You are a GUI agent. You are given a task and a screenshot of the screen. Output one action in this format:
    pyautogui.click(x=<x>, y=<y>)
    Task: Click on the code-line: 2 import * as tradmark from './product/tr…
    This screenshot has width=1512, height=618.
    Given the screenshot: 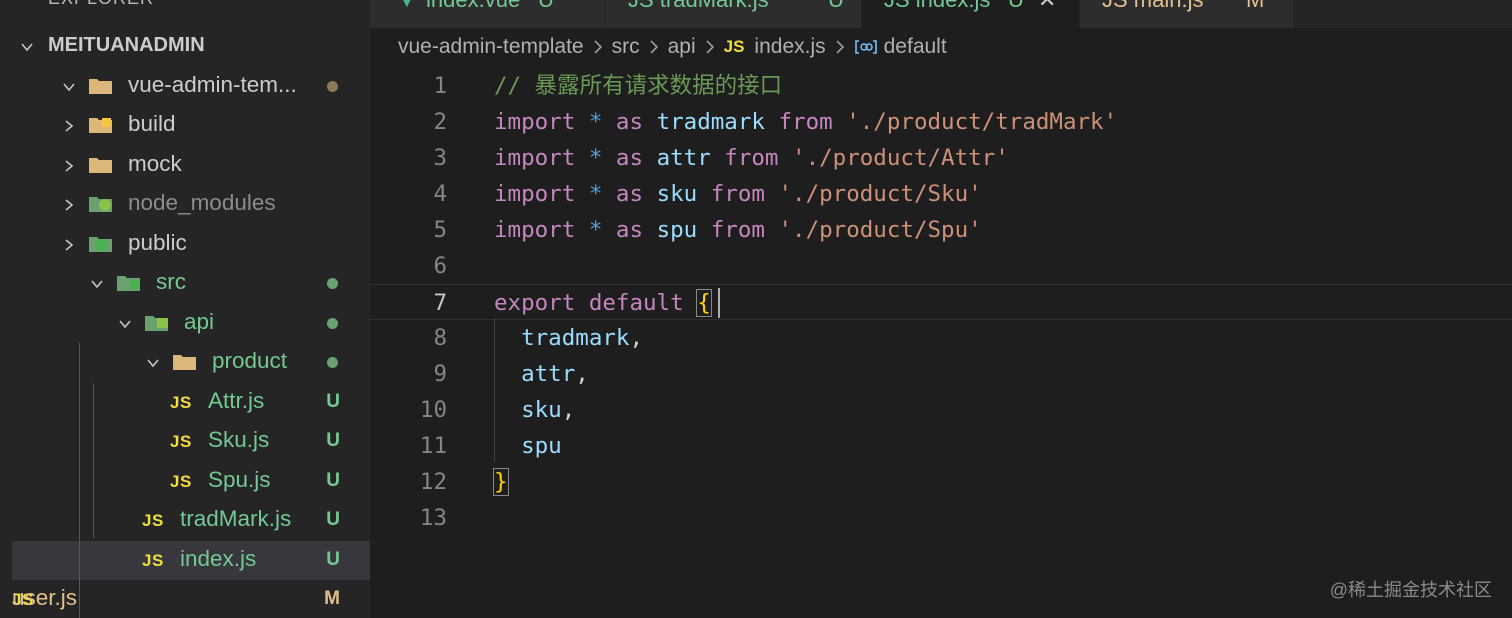 What is the action you would take?
    pyautogui.click(x=941, y=122)
    